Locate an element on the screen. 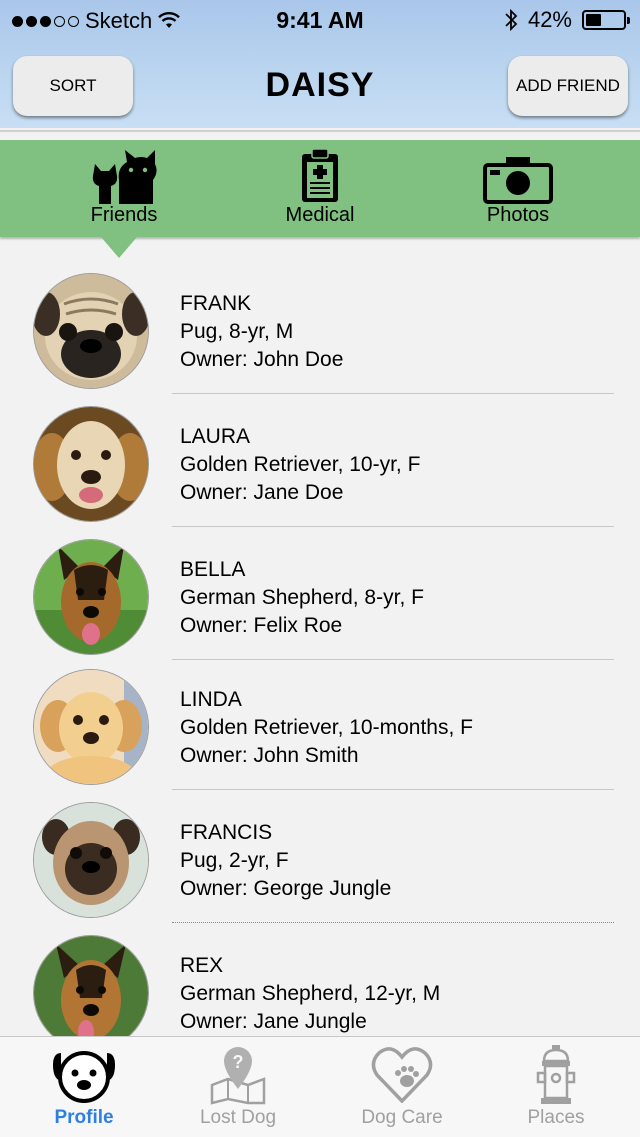 The height and width of the screenshot is (1137, 640). friends-icon is located at coordinates (124, 177).